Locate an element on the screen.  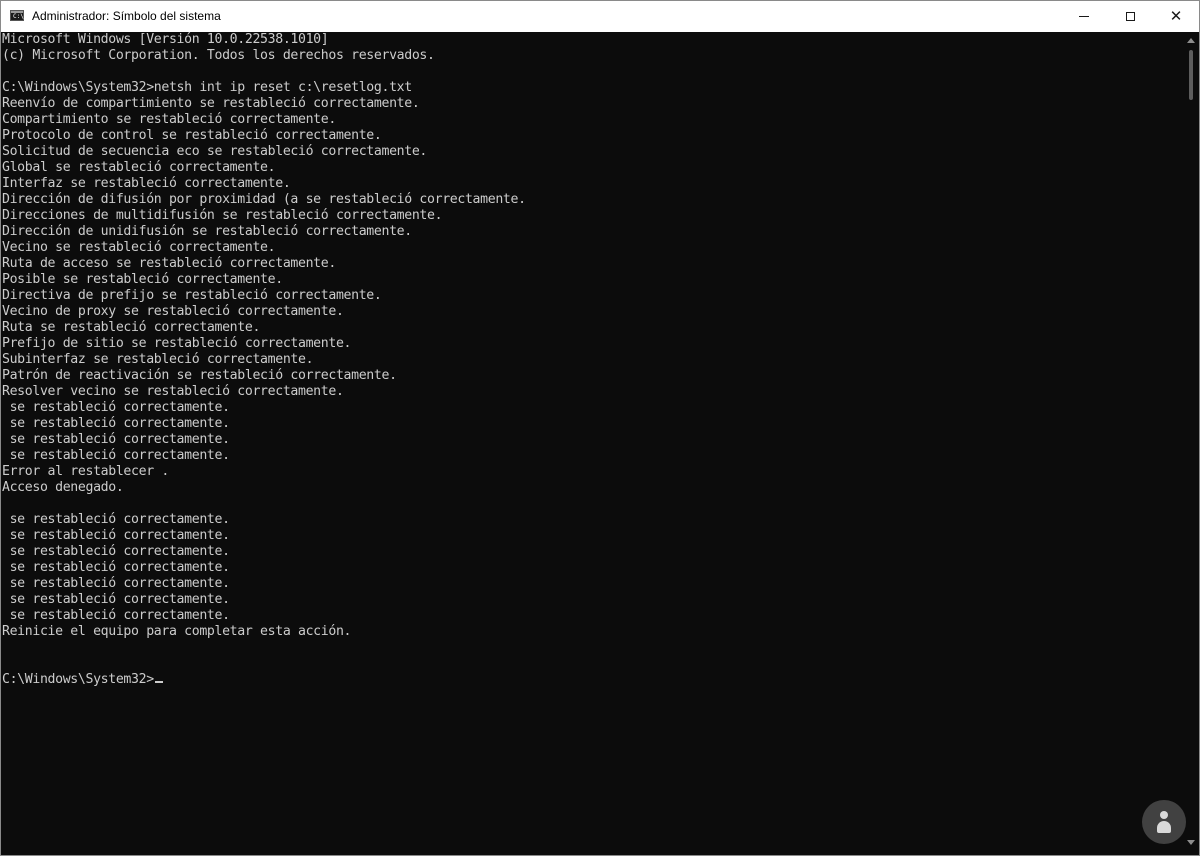
minimize-icon is located at coordinates (1084, 16).